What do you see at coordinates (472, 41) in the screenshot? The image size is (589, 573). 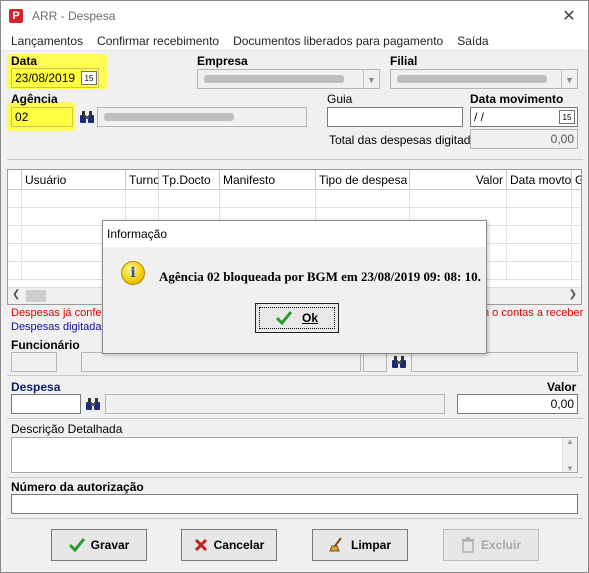 I see `menu-saida: Saída` at bounding box center [472, 41].